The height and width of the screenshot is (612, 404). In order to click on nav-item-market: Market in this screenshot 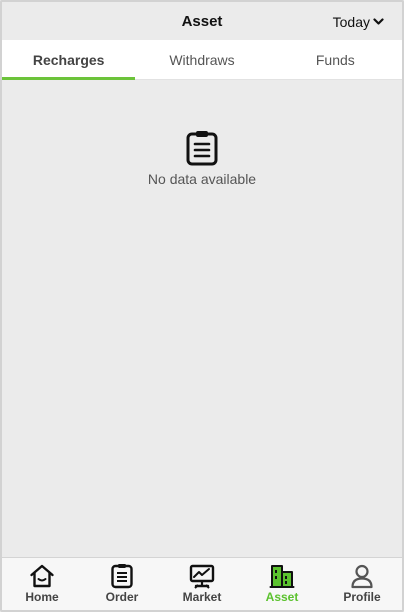, I will do `click(202, 584)`.